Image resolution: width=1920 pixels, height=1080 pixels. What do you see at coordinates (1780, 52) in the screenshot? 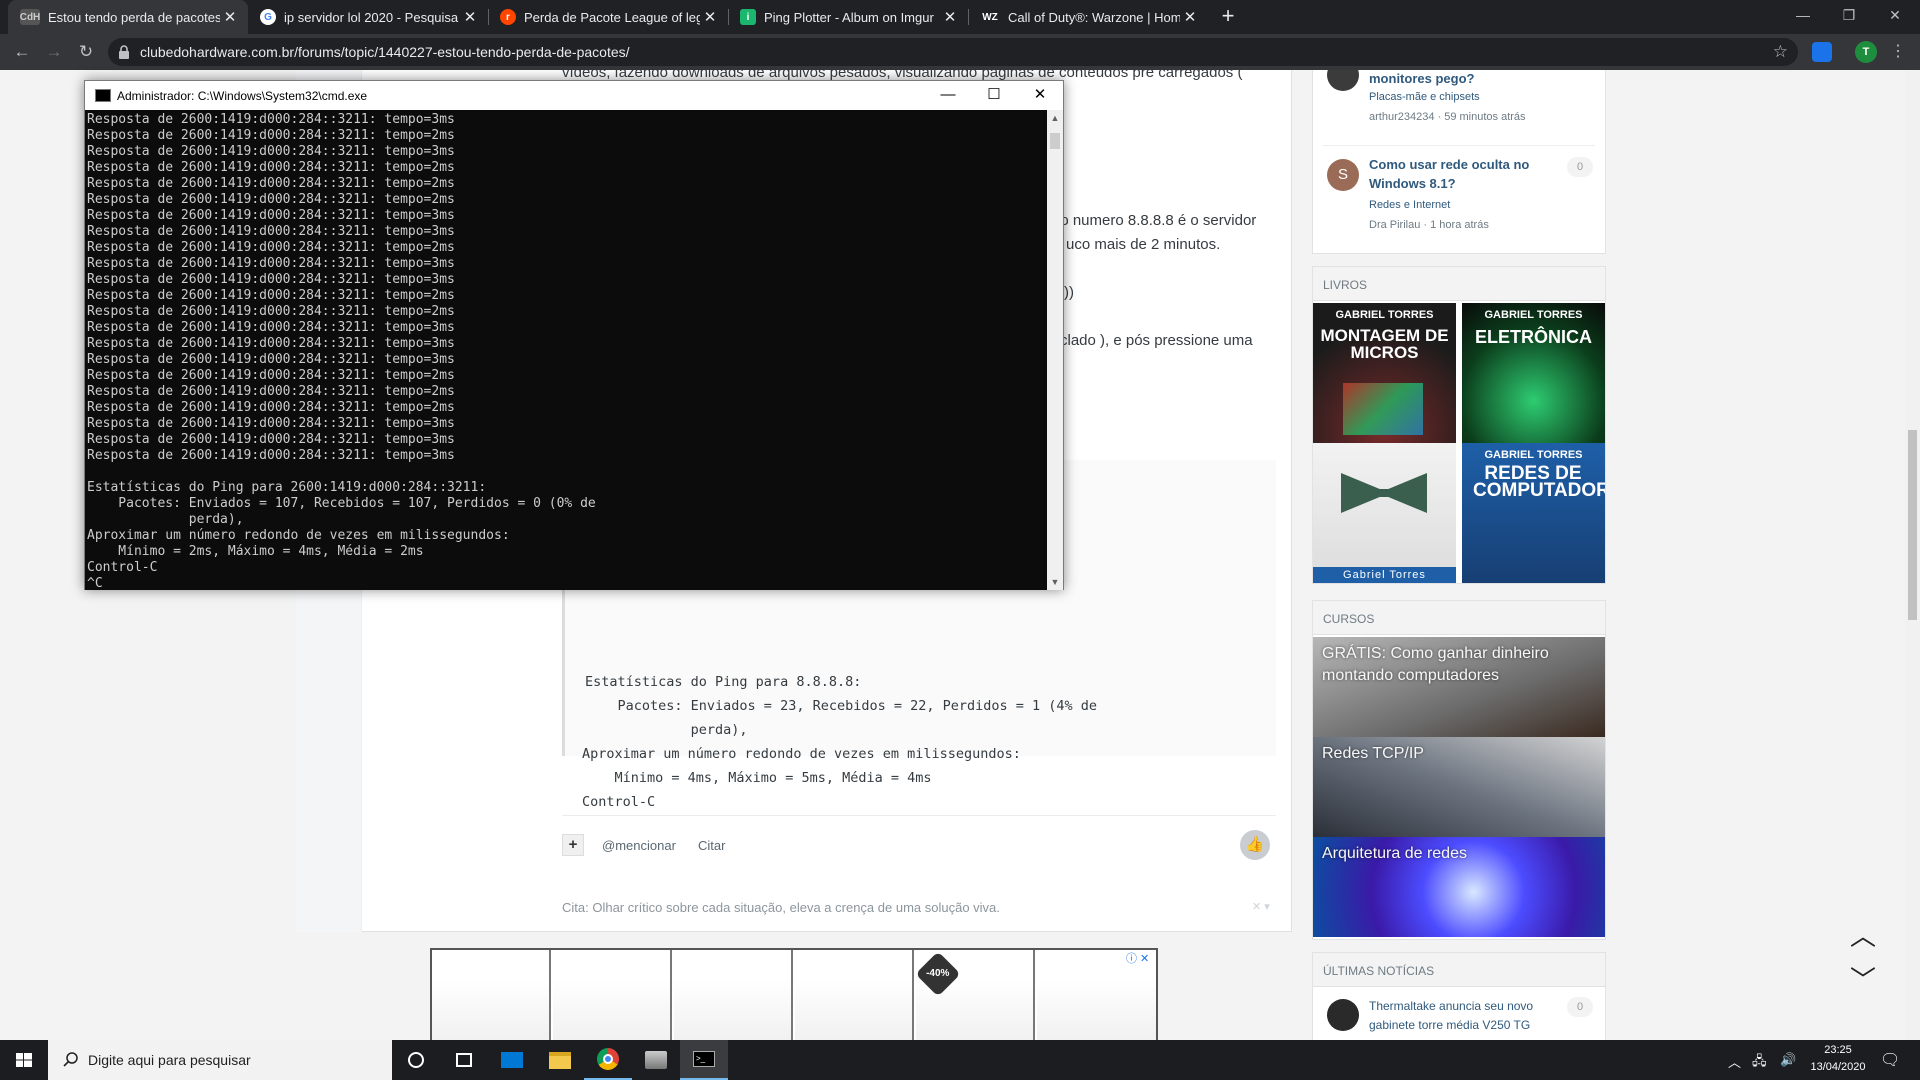
I see `bookmark-star-icon: ☆` at bounding box center [1780, 52].